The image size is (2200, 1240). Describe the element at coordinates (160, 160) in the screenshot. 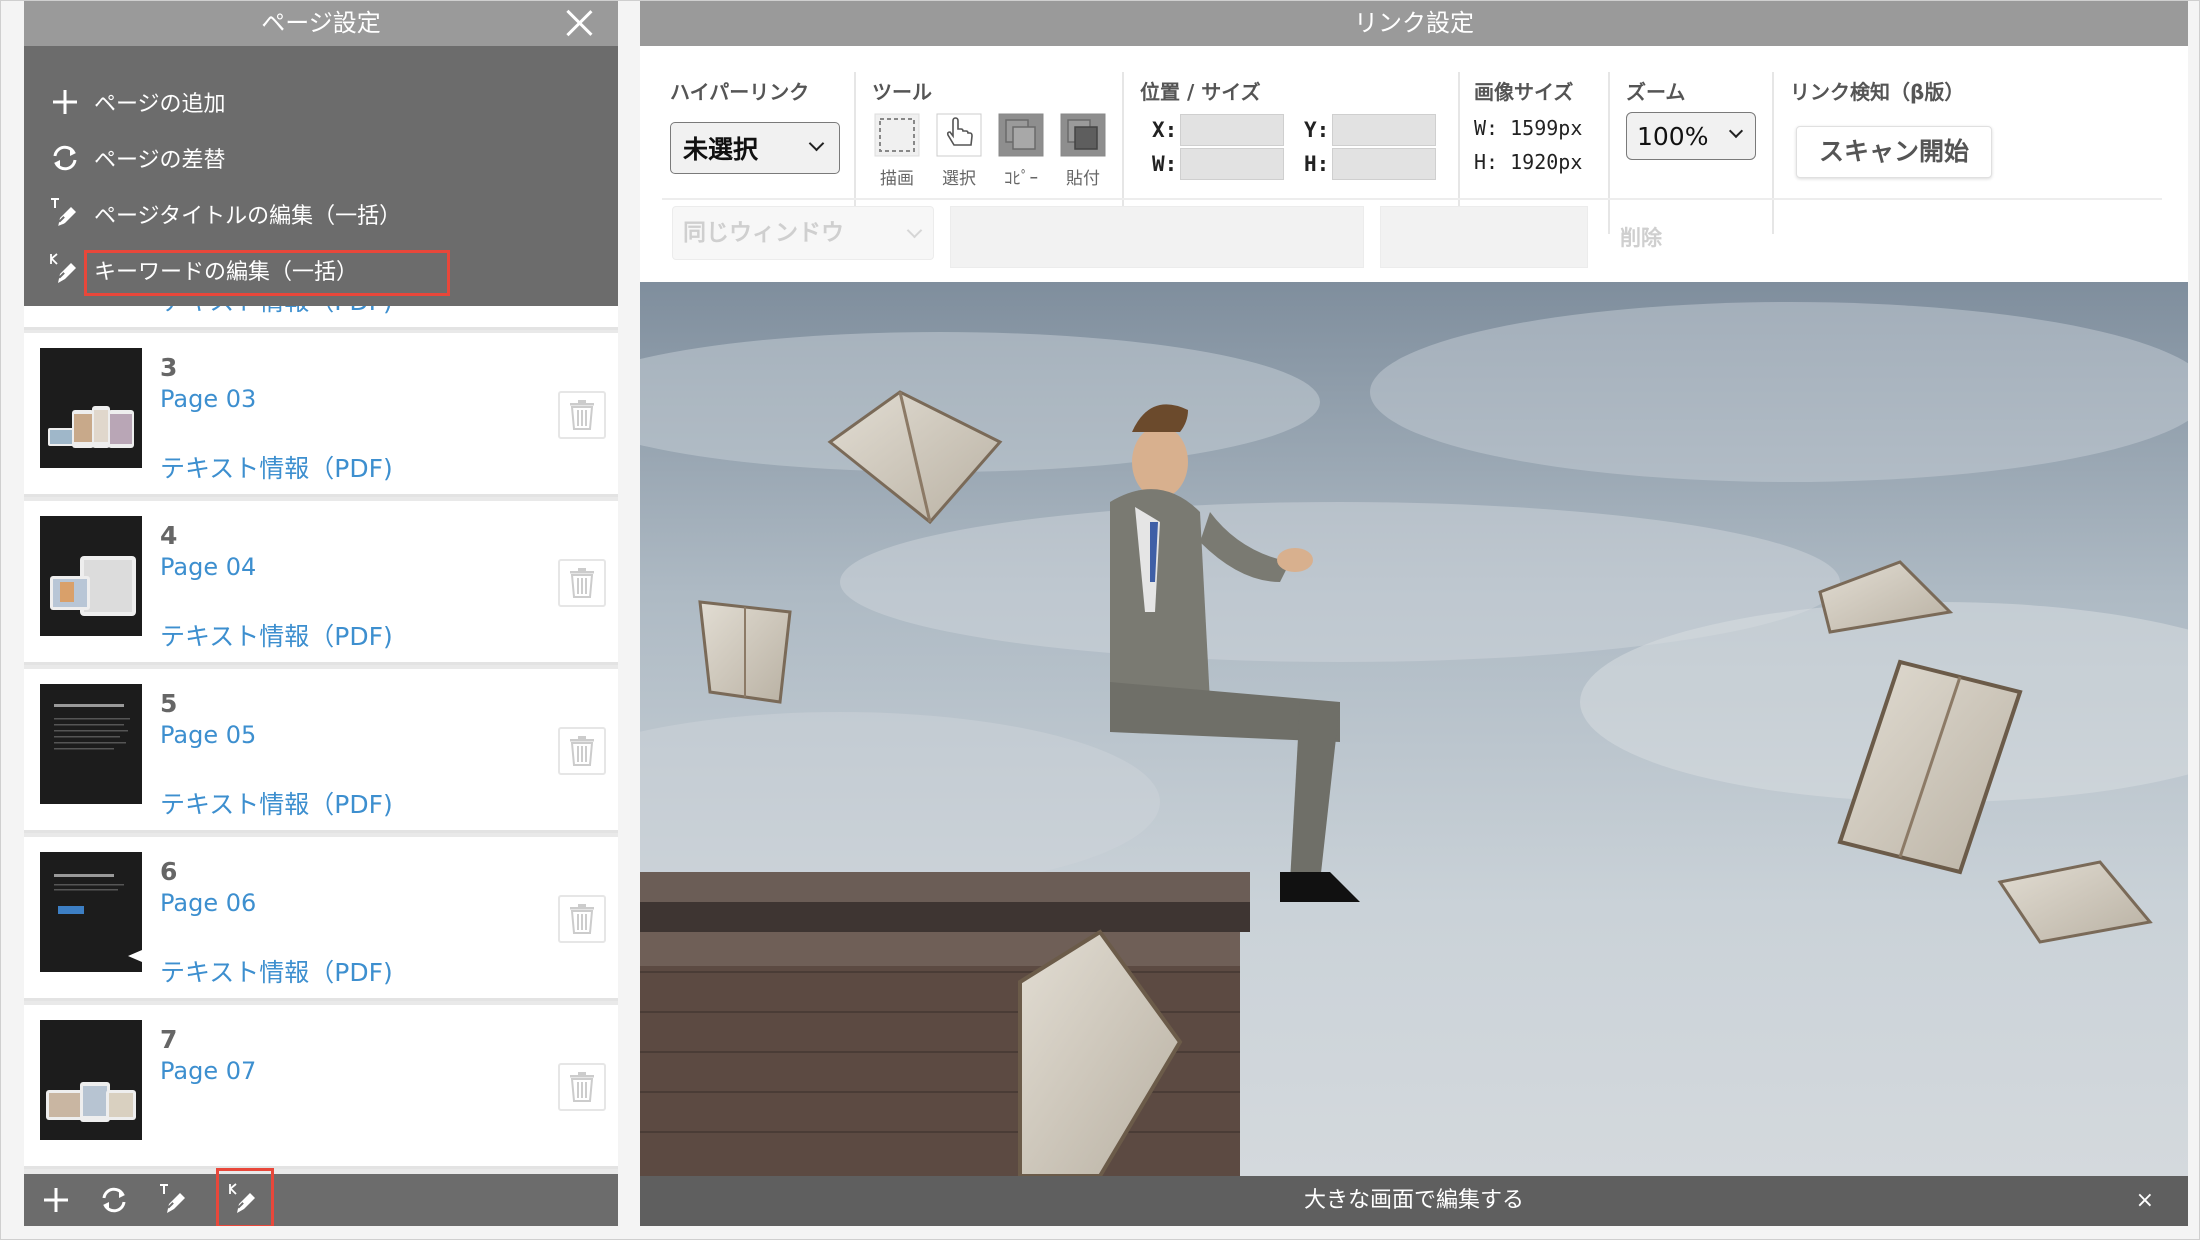

I see `menu-item-label: ページの差替` at that location.